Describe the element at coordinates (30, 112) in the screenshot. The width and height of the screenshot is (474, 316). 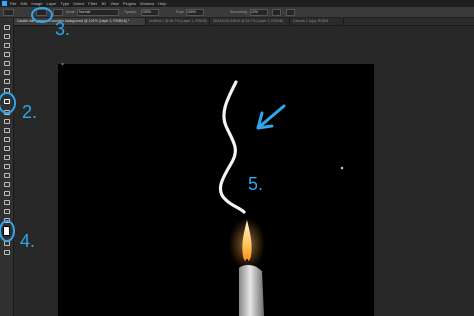
I see `annotation-step-2: 2.` at that location.